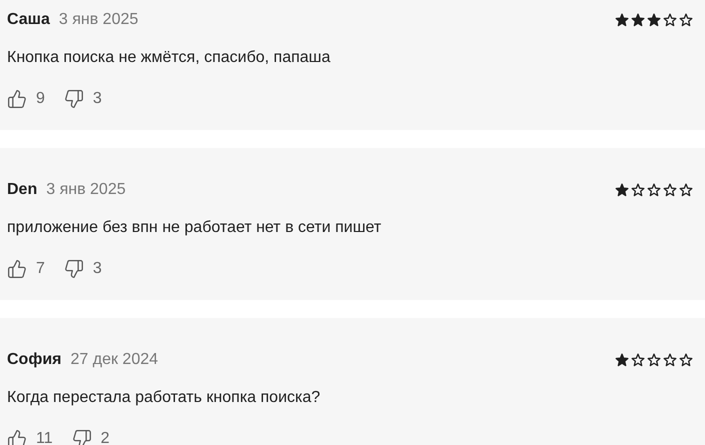  I want to click on review-author: Саша, so click(28, 20).